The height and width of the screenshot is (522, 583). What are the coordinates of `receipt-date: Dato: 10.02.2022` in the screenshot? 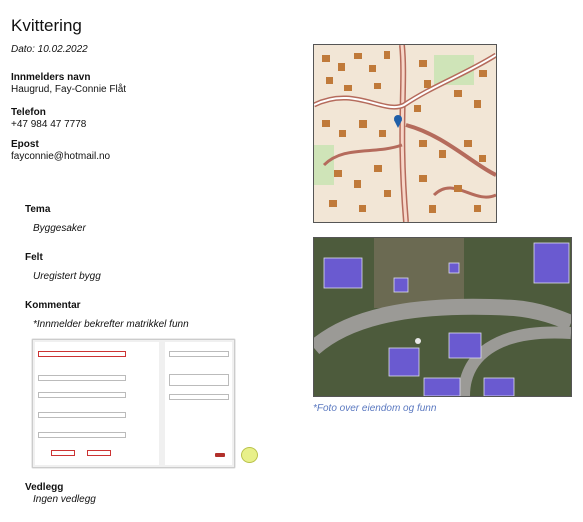 It's located at (49, 49).